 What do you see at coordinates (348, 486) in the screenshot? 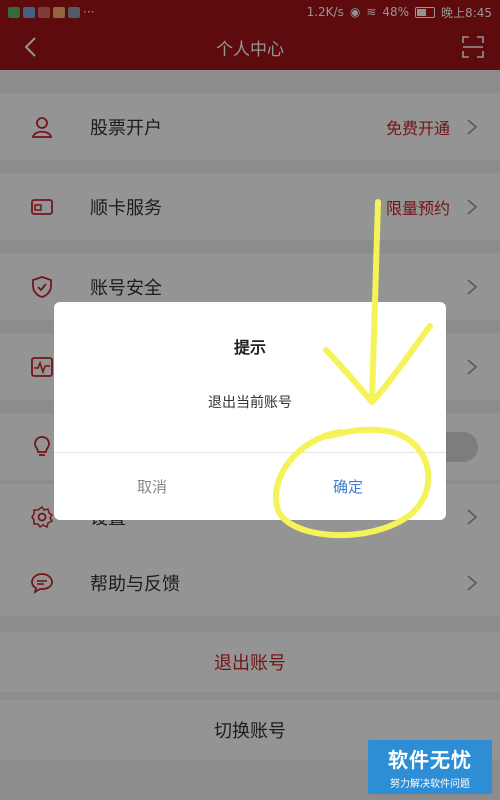
I see `confirm-button: 确定` at bounding box center [348, 486].